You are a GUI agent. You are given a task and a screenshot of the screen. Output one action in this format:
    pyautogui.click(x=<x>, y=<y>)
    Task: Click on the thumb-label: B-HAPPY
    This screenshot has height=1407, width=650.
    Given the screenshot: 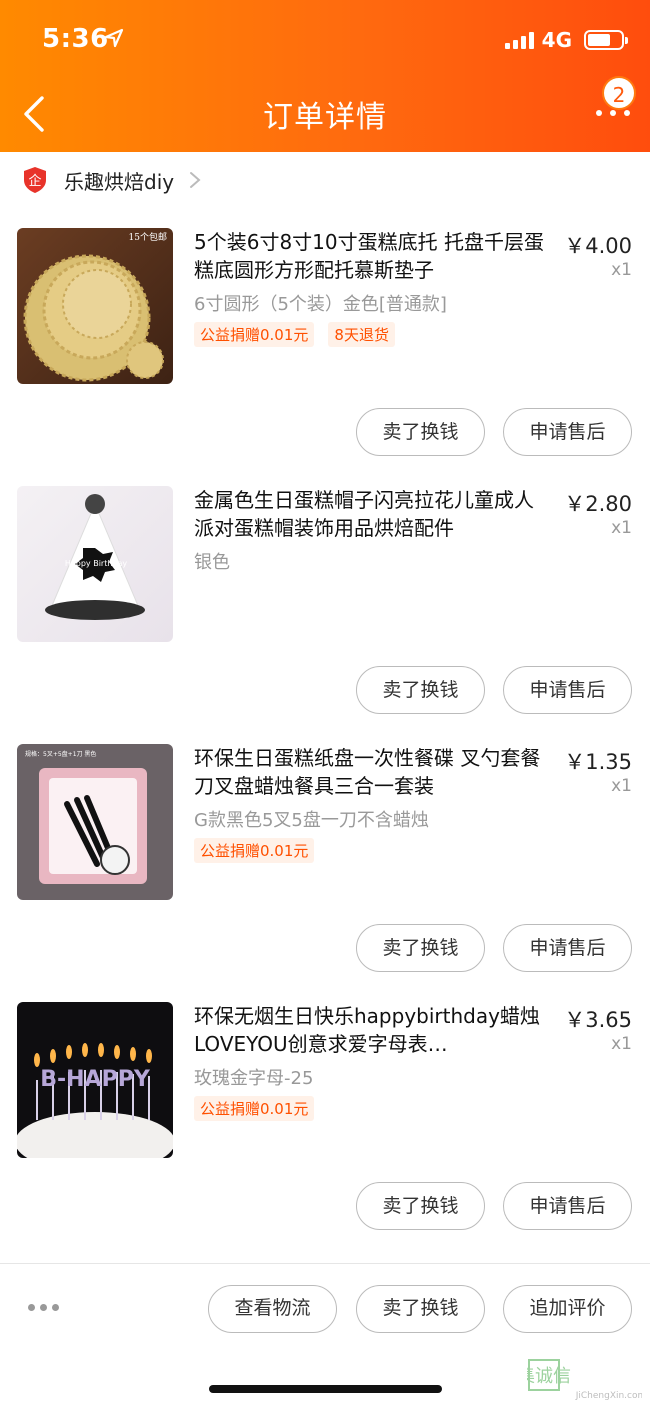 What is the action you would take?
    pyautogui.click(x=95, y=1079)
    